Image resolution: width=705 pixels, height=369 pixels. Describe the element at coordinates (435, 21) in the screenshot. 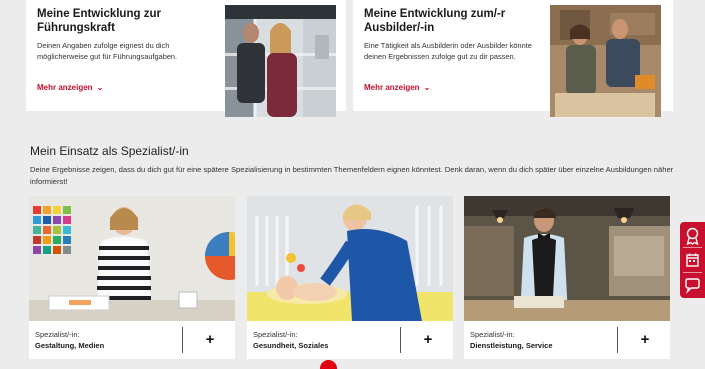

I see `card-title: Meine Entwicklung zum/-r Ausbilder/-in` at that location.